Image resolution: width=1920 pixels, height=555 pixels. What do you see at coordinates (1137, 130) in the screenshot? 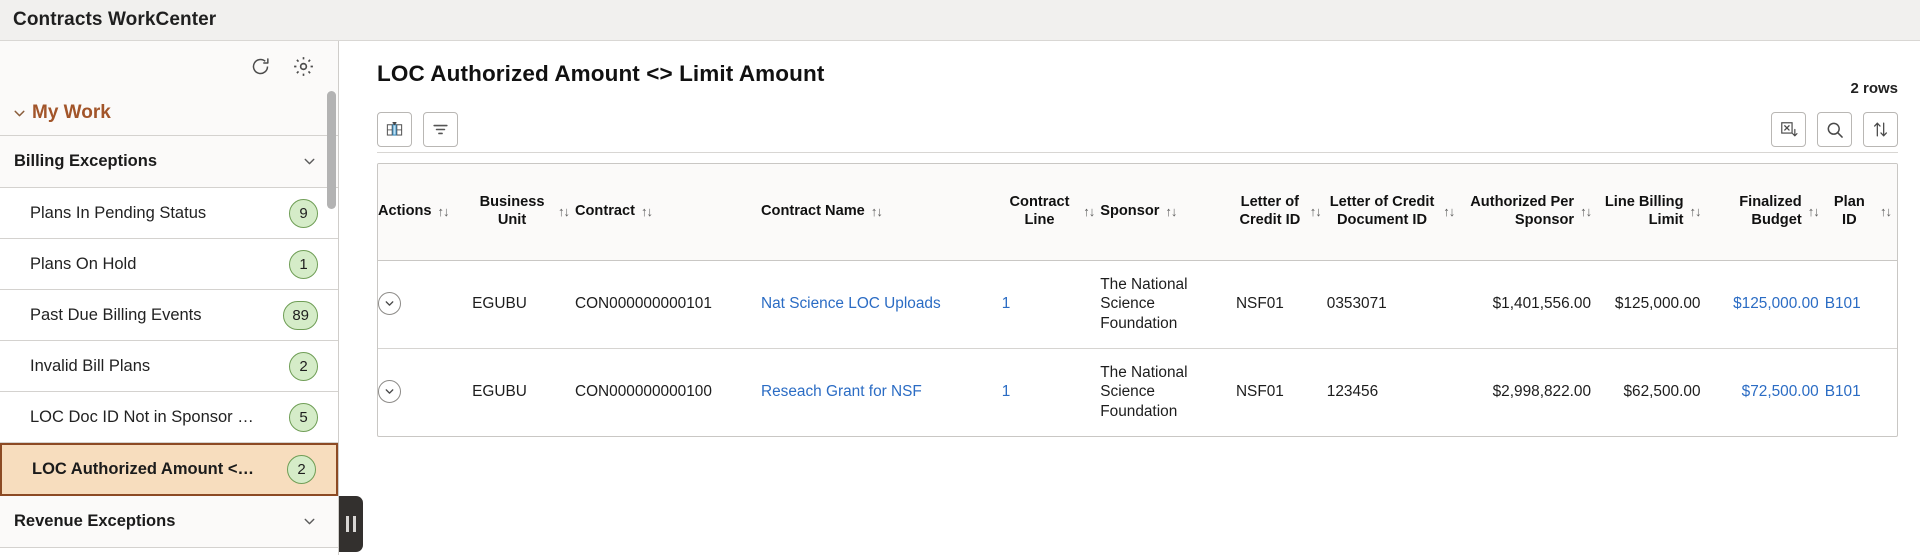
I see `grid-toolbar` at bounding box center [1137, 130].